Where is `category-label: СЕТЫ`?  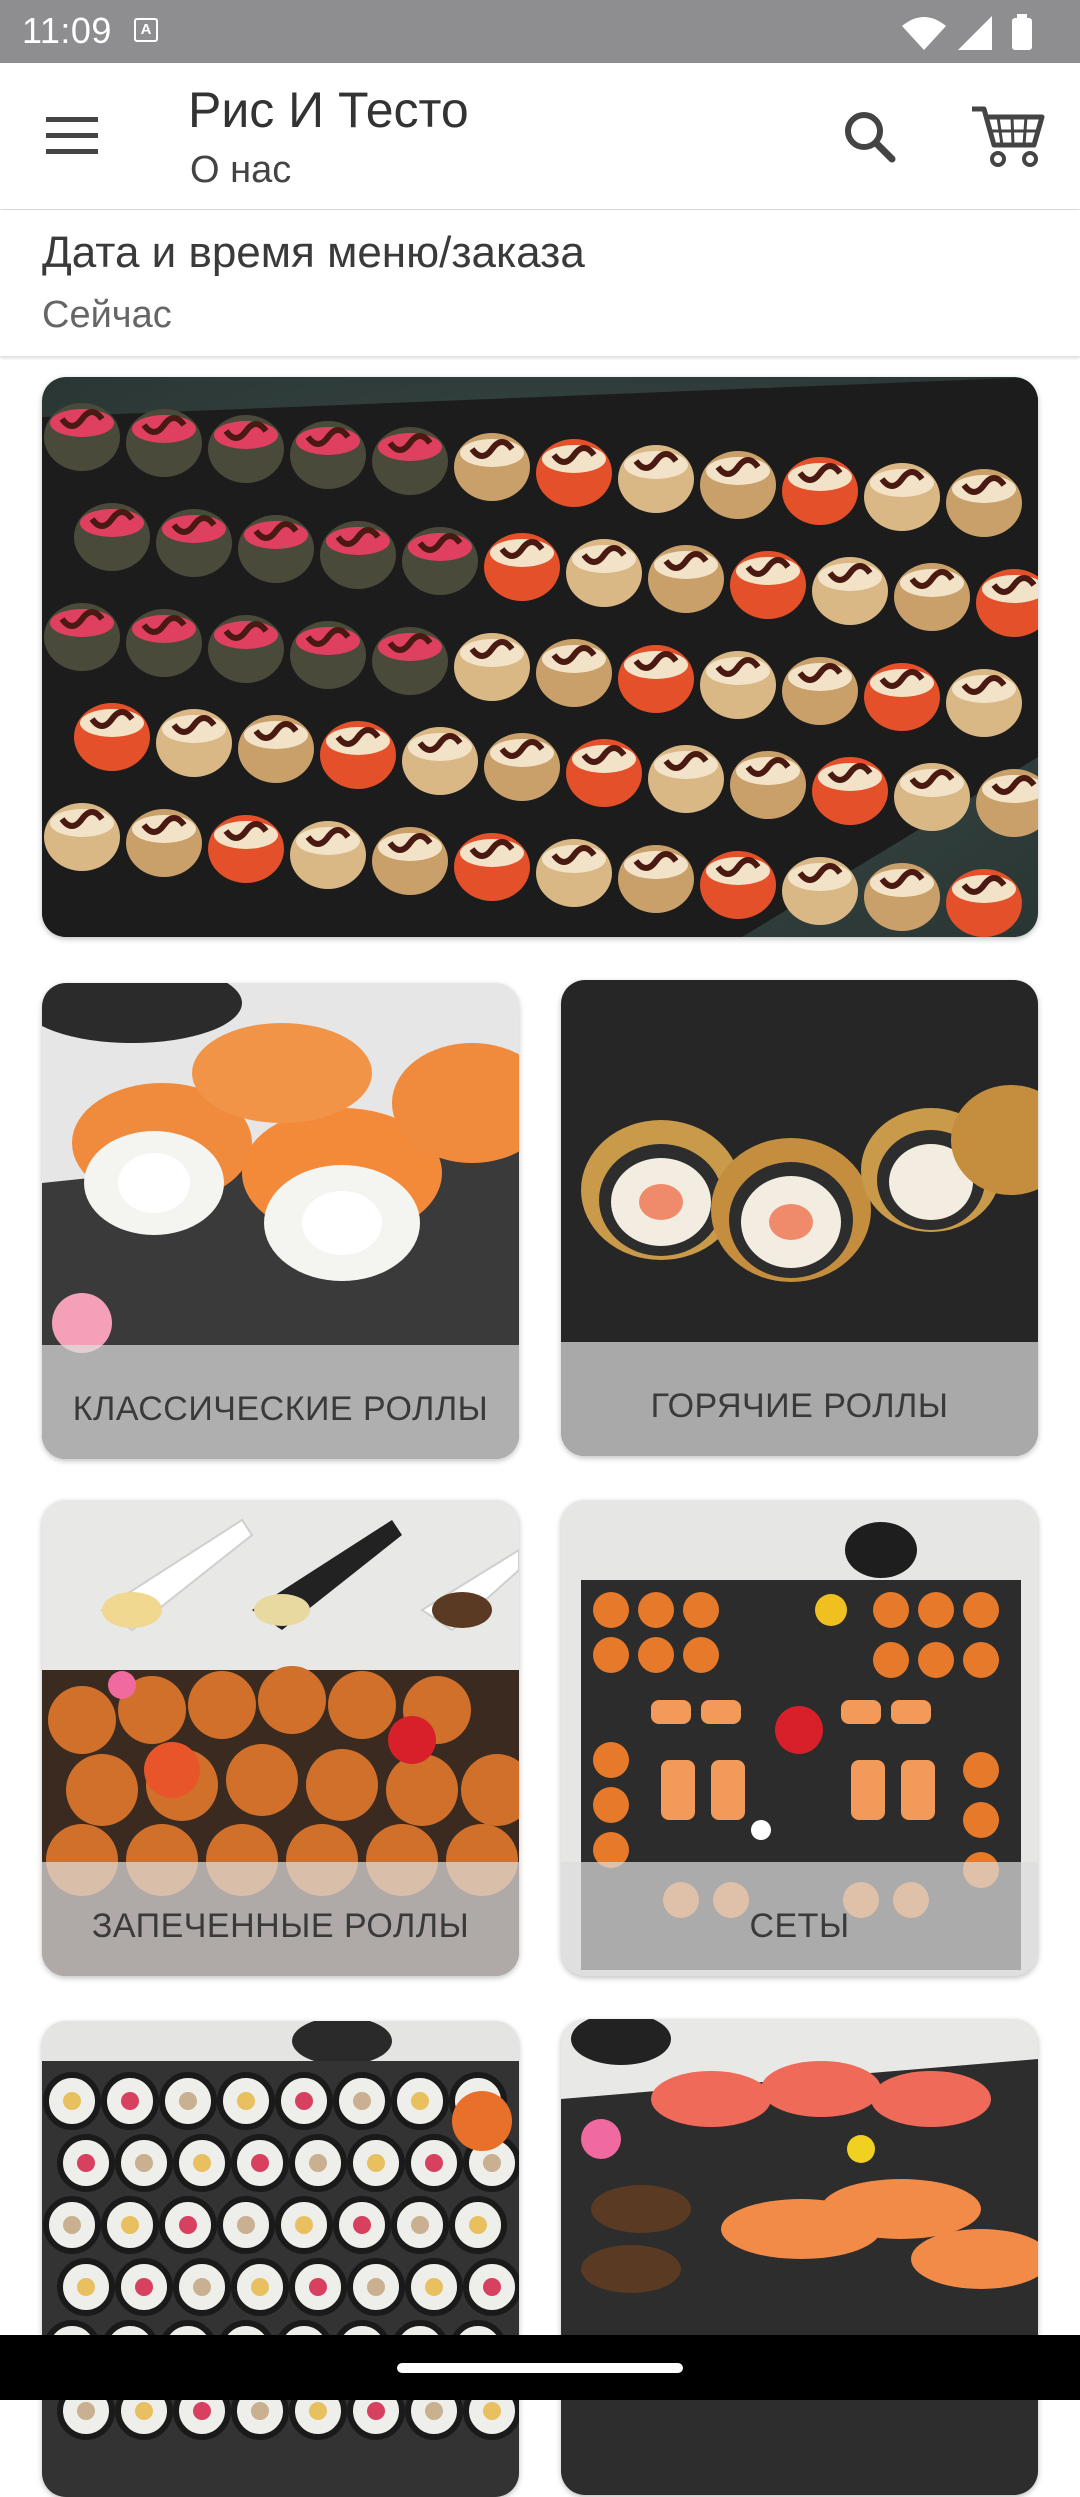 category-label: СЕТЫ is located at coordinates (799, 1926).